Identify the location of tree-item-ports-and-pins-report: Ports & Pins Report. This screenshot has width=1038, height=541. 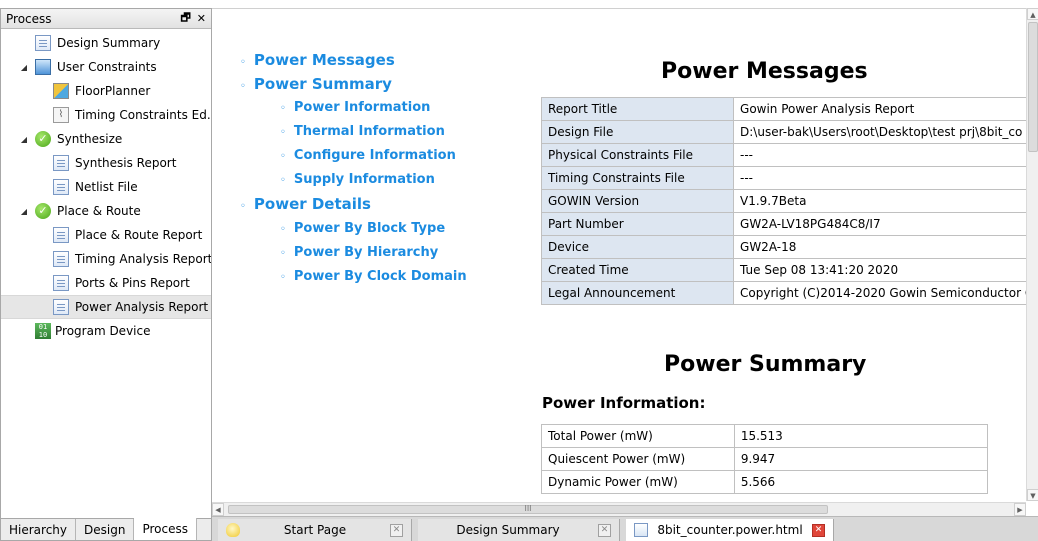
(106, 283).